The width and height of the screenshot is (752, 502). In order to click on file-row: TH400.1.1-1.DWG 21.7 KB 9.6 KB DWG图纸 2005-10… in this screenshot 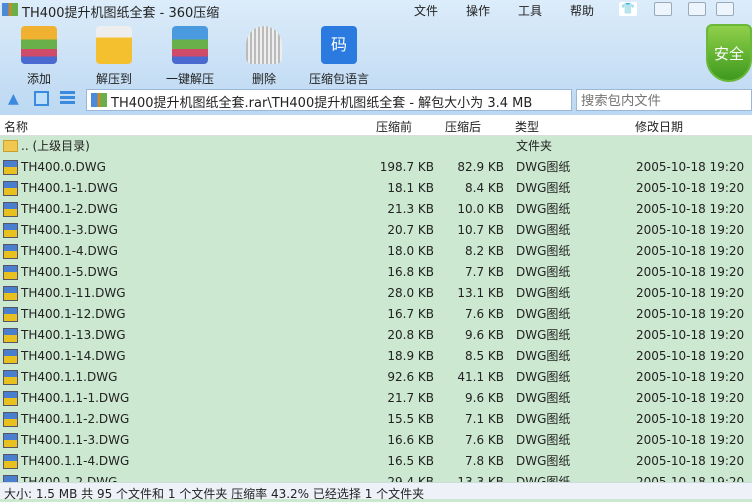, I will do `click(376, 398)`.